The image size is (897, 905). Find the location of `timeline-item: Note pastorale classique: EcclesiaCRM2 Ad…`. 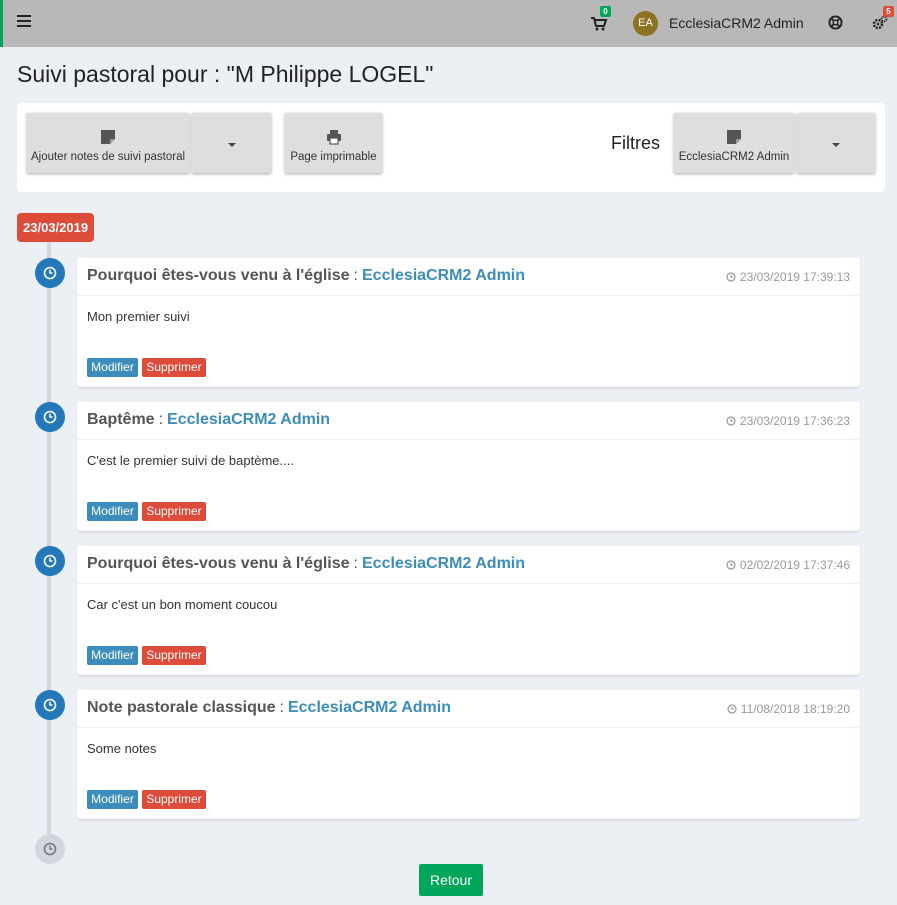

timeline-item: Note pastorale classique: EcclesiaCRM2 Ad… is located at coordinates (468, 754).